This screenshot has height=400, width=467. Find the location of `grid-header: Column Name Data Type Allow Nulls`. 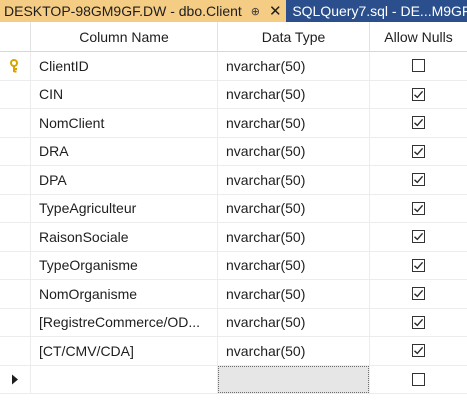

grid-header: Column Name Data Type Allow Nulls is located at coordinates (233, 37).